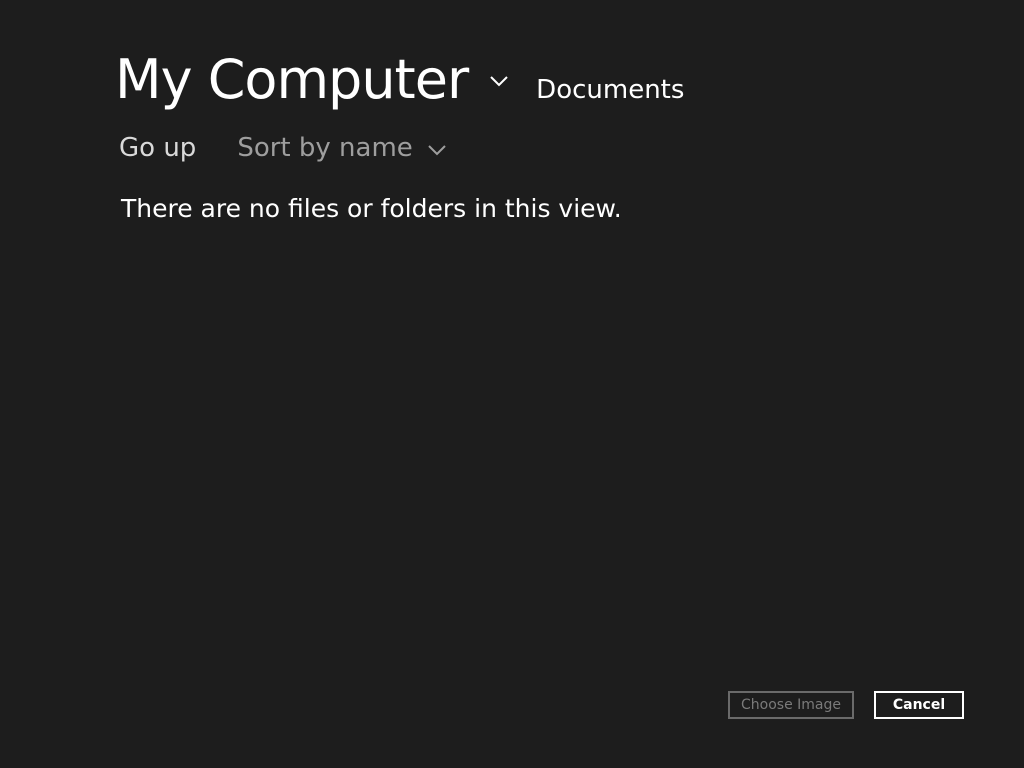  What do you see at coordinates (610, 90) in the screenshot?
I see `current-folder-label: Documents` at bounding box center [610, 90].